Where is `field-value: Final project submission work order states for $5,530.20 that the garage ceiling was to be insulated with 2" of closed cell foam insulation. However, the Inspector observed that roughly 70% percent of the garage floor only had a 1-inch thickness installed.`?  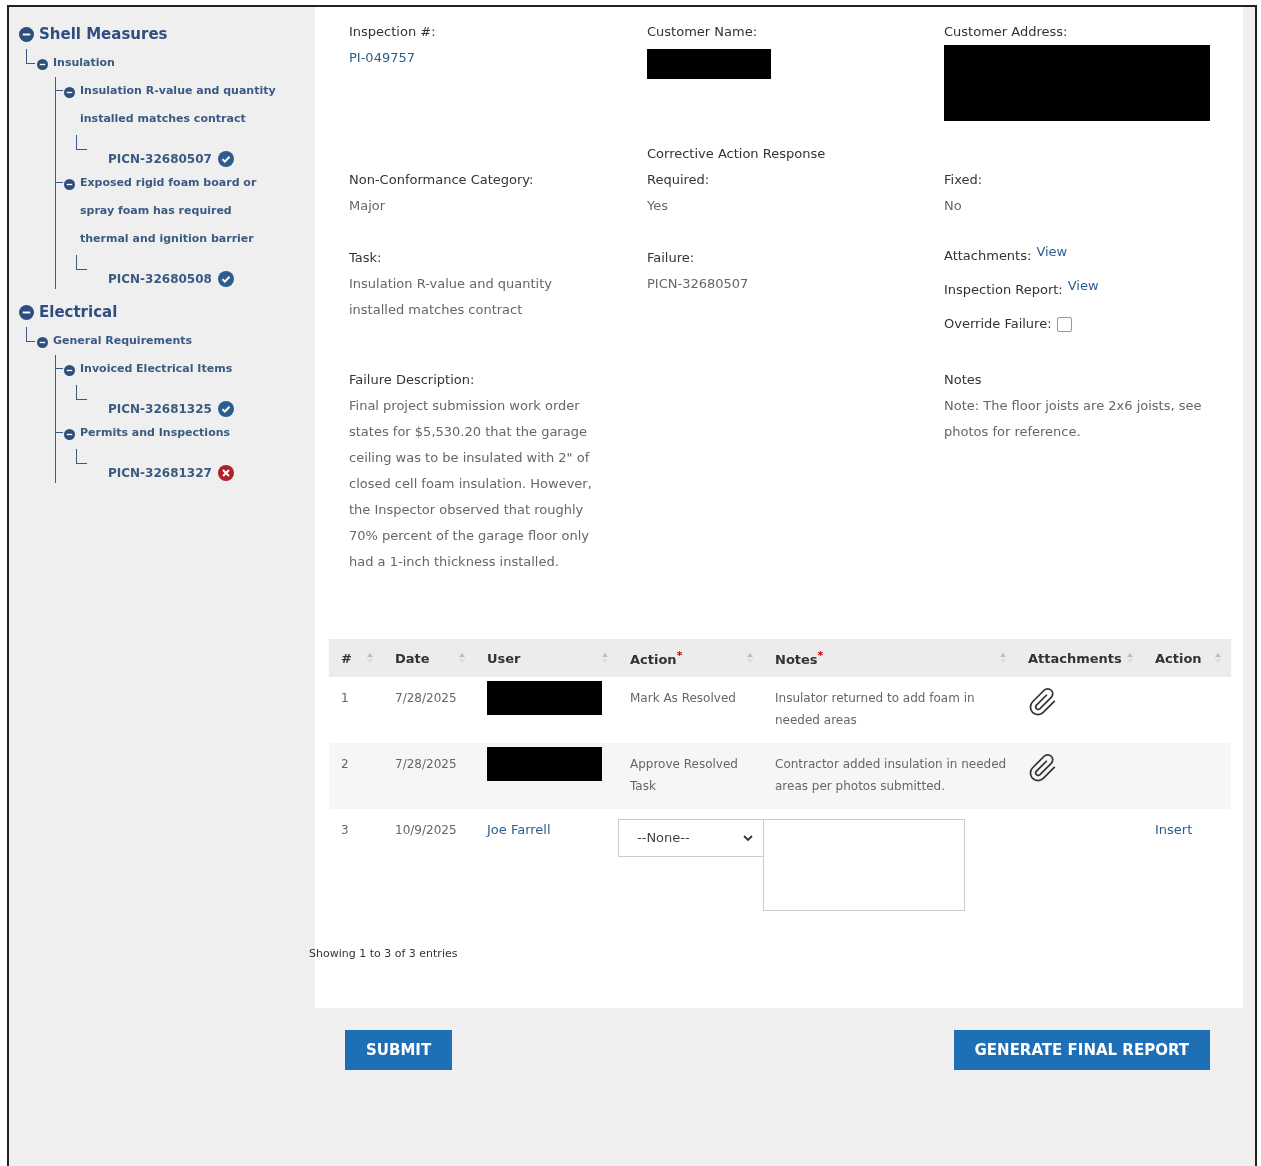 field-value: Final project submission work order states for $5,530.20 that the garage ceiling was to be insulated with 2" of closed cell foam insulation. However, the Inspector observed that roughly 70% percent of the garage floor only had a 1-inch thickness installed. is located at coordinates (471, 484).